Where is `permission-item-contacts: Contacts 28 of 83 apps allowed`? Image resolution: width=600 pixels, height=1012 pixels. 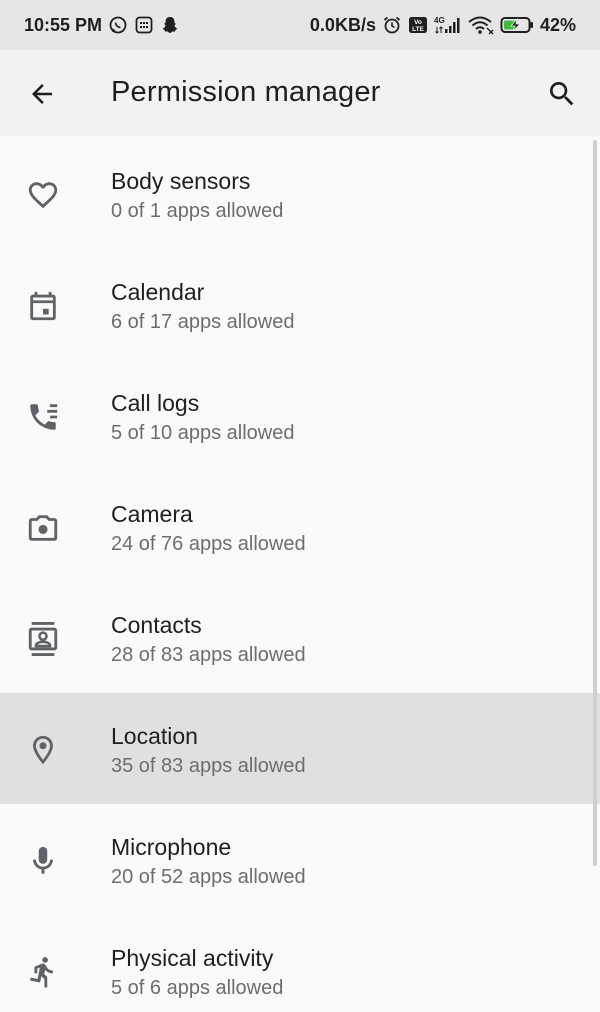
permission-item-contacts: Contacts 28 of 83 apps allowed is located at coordinates (300, 637).